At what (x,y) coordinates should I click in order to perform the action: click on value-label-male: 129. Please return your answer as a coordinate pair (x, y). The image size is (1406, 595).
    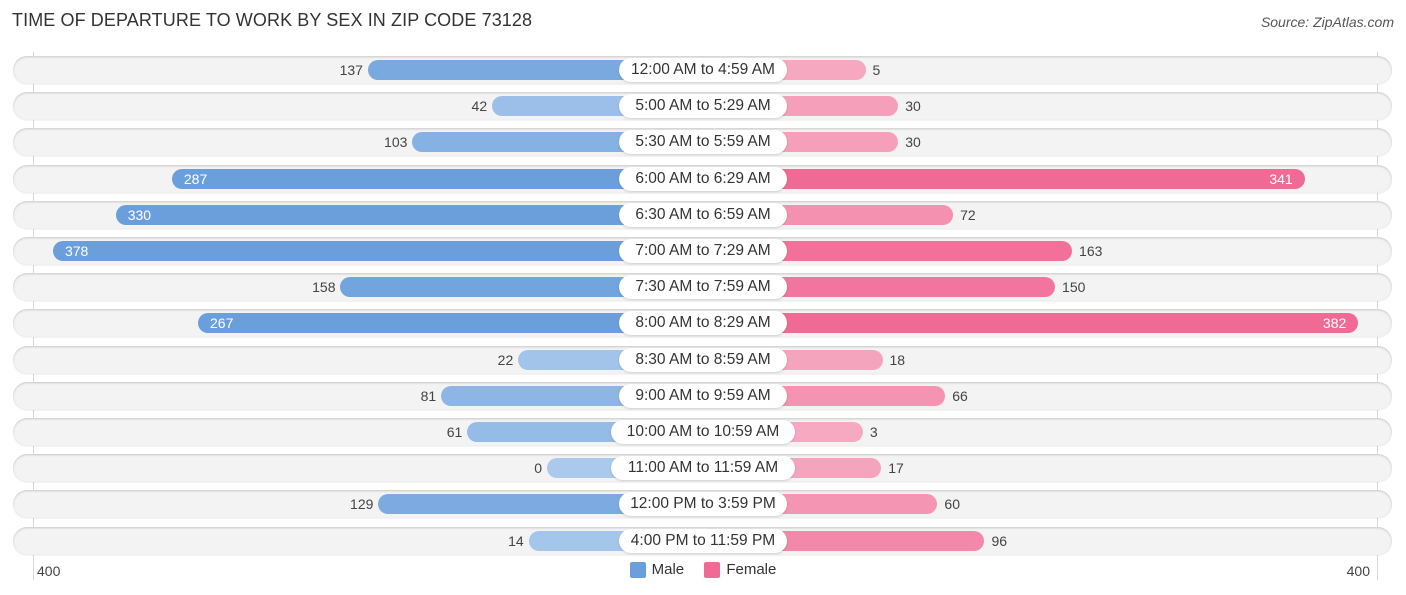
    Looking at the image, I should click on (362, 504).